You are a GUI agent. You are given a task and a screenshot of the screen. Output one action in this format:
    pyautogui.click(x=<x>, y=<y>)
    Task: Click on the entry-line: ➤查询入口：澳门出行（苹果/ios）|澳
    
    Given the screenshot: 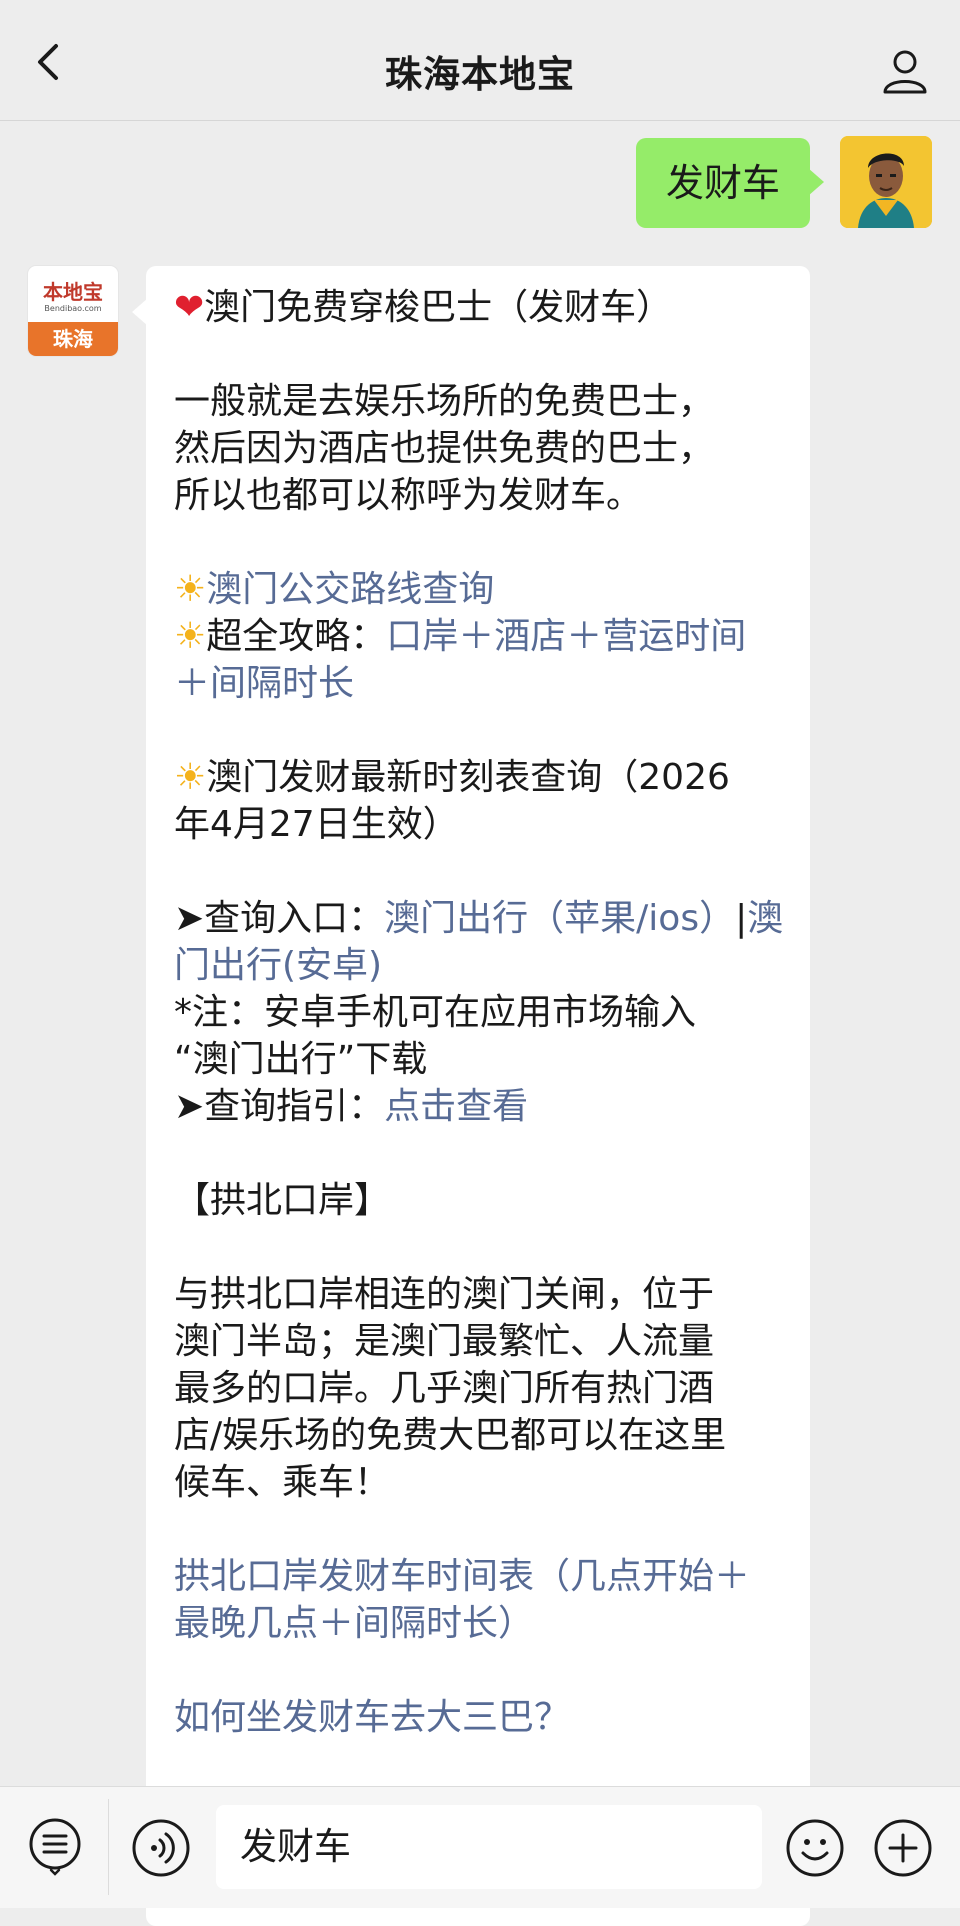 What is the action you would take?
    pyautogui.click(x=484, y=918)
    